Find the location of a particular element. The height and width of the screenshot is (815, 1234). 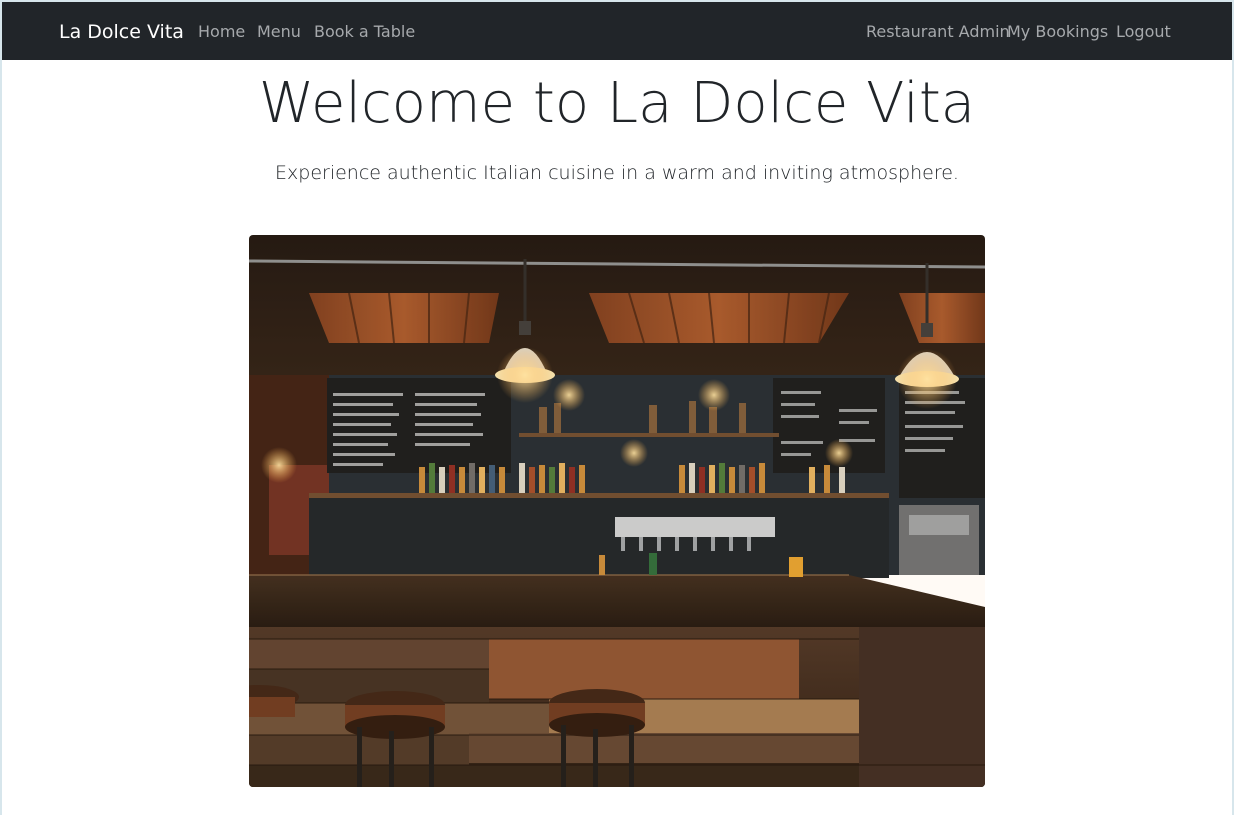

nav-link-my-bookings: My Bookings is located at coordinates (1057, 32).